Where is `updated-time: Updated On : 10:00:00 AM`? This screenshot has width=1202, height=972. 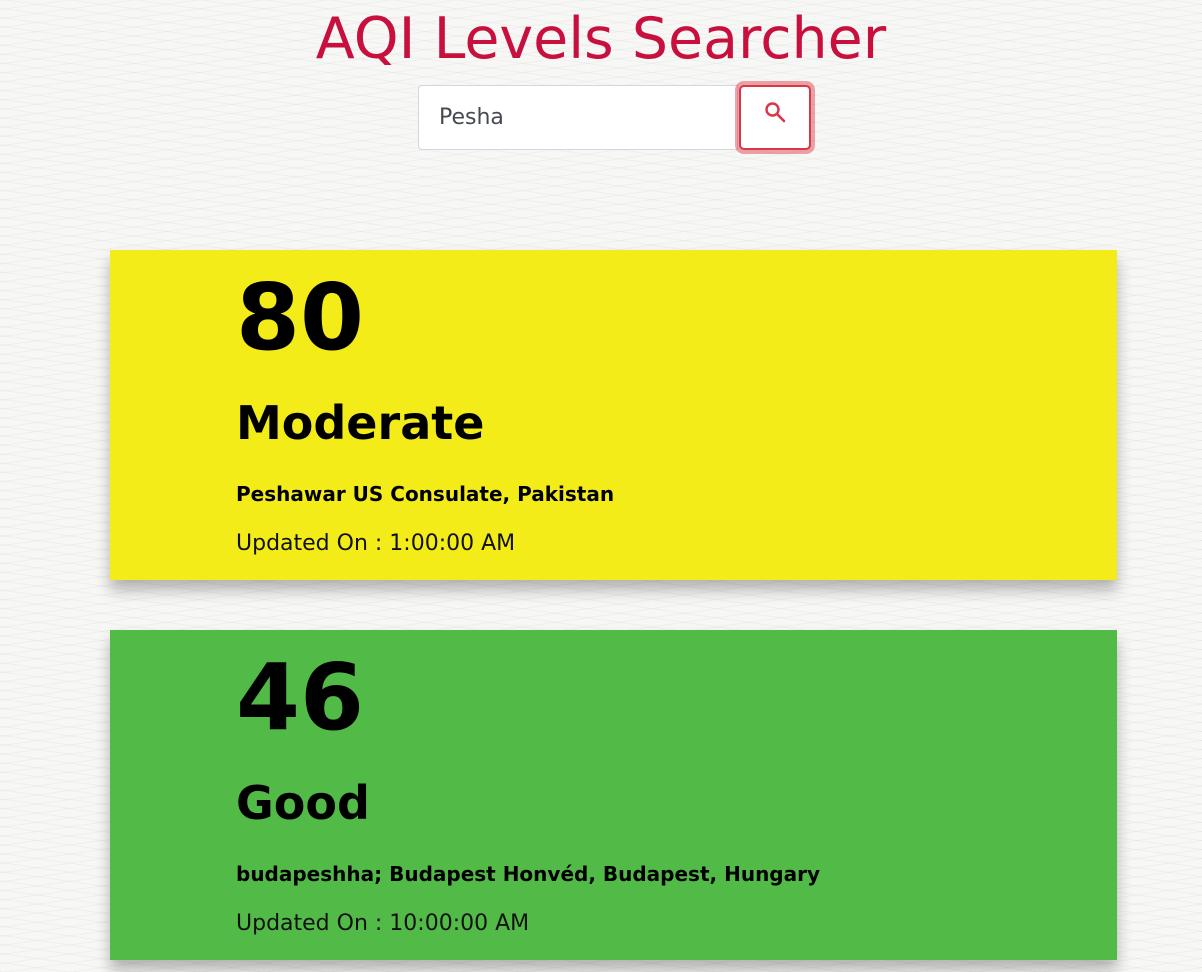 updated-time: Updated On : 10:00:00 AM is located at coordinates (383, 923).